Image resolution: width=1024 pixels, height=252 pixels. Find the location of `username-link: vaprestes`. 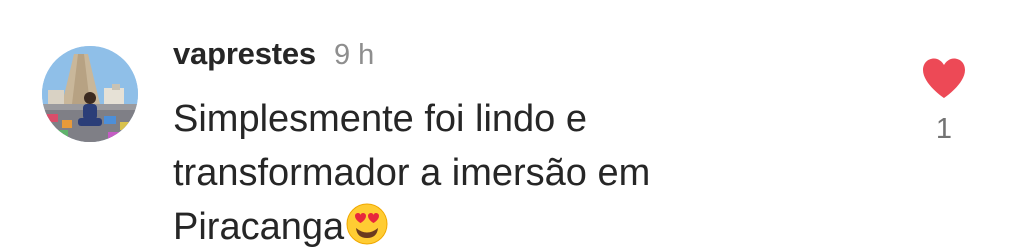

username-link: vaprestes is located at coordinates (244, 54).